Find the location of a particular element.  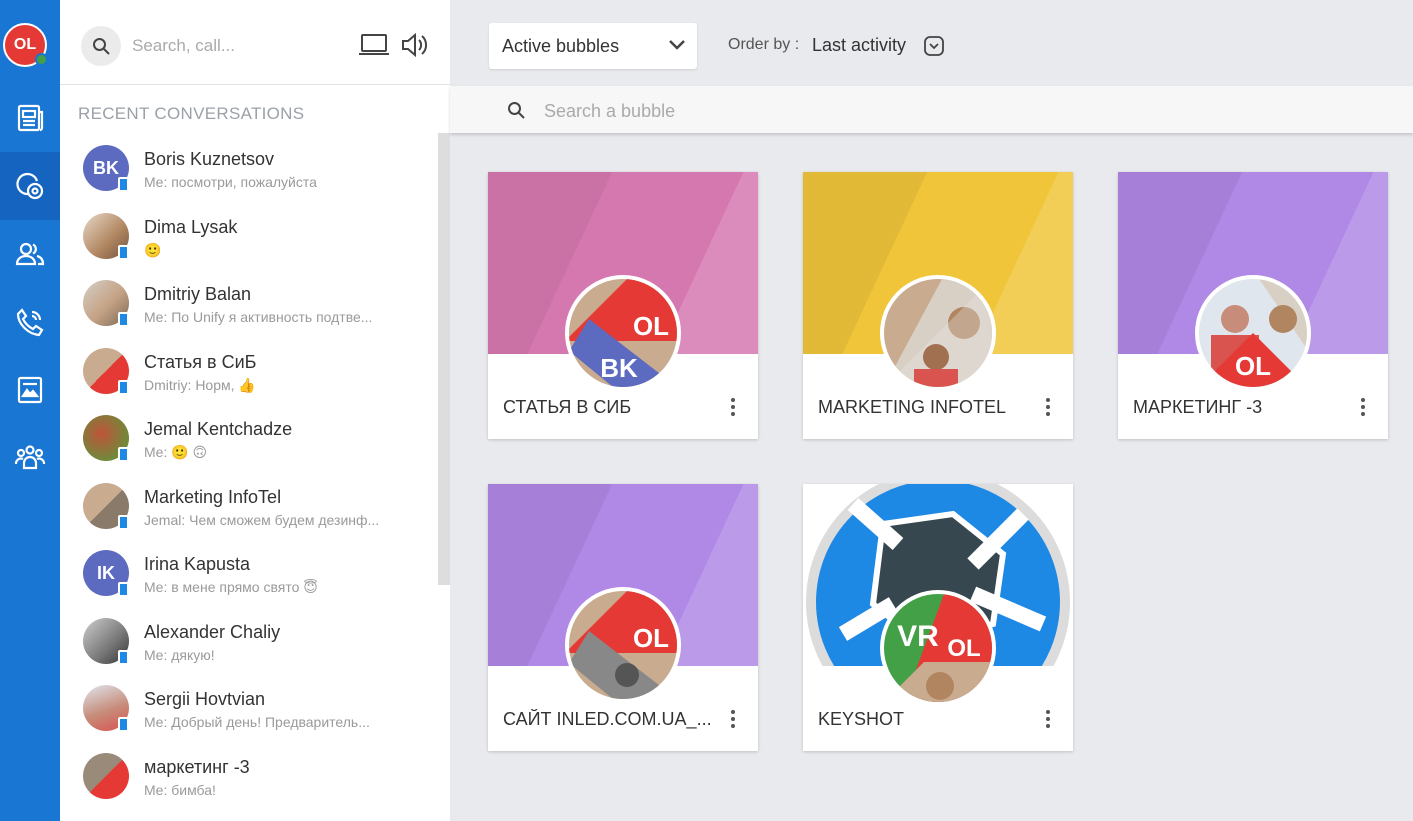

conversation-last-message: Me: дякую! is located at coordinates (179, 654).